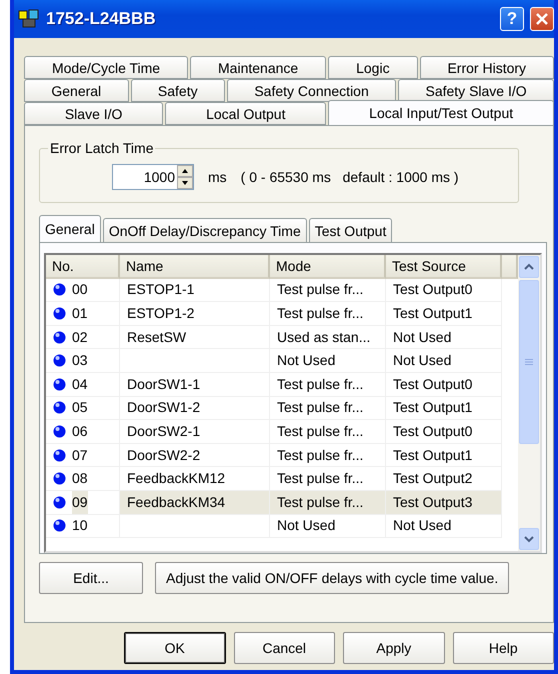 The height and width of the screenshot is (674, 558). Describe the element at coordinates (195, 267) in the screenshot. I see `column-header: Name` at that location.